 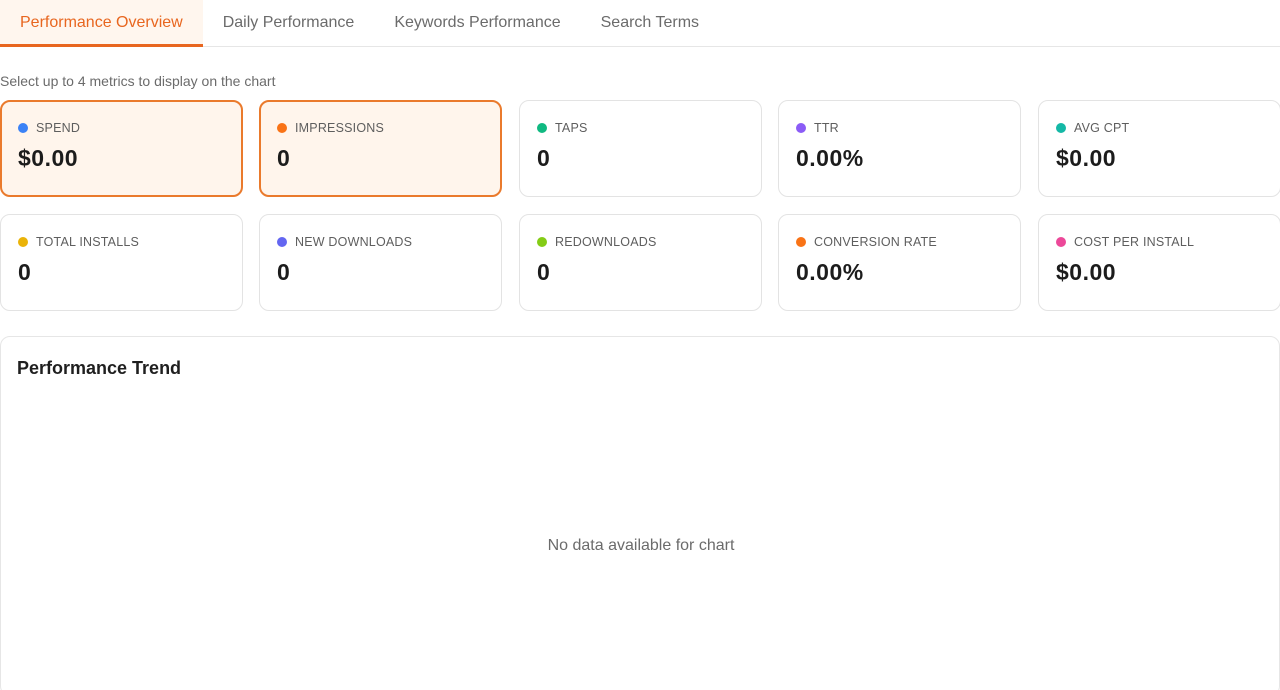 I want to click on metric-card-spend: SPEND $0.00, so click(x=121, y=148).